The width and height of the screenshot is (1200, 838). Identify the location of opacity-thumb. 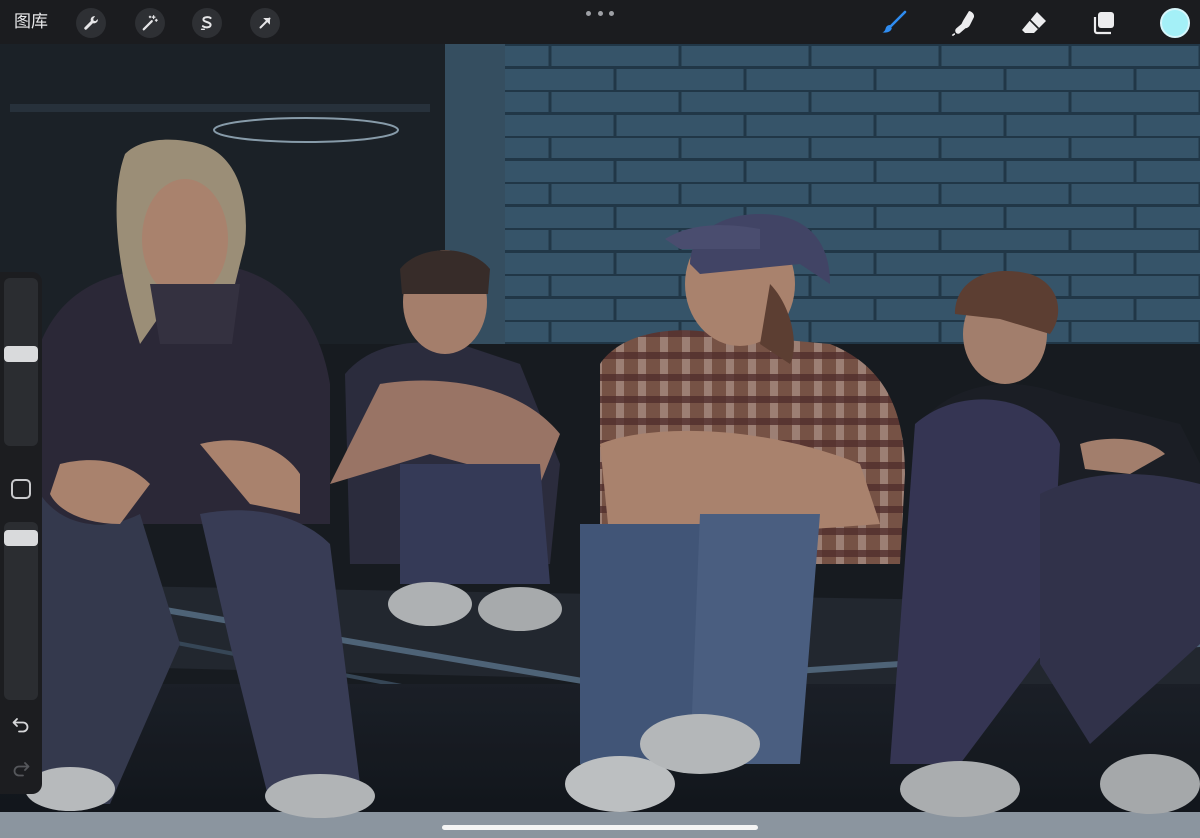
(21, 538).